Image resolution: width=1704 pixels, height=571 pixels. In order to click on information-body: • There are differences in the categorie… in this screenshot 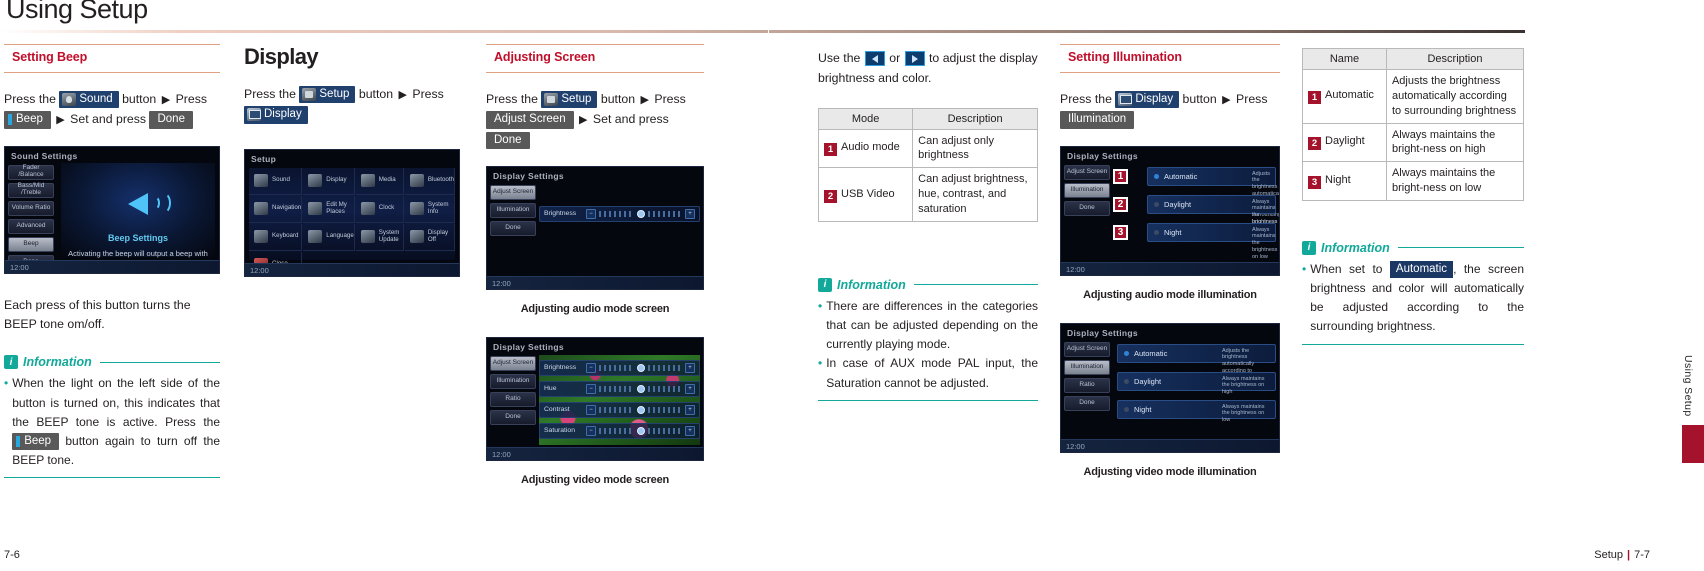, I will do `click(928, 345)`.